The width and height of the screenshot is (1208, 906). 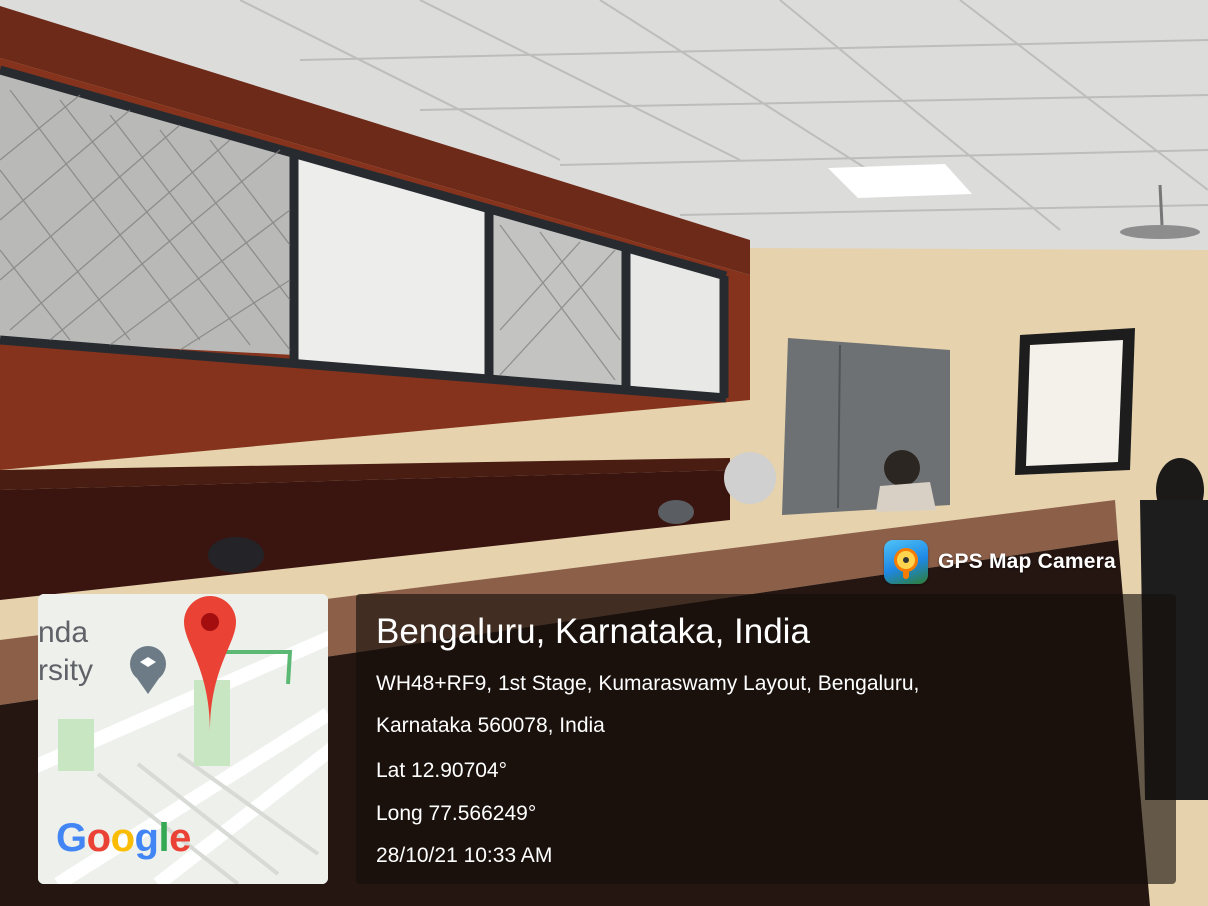 I want to click on app-badge: GPS Map Camera, so click(x=1000, y=562).